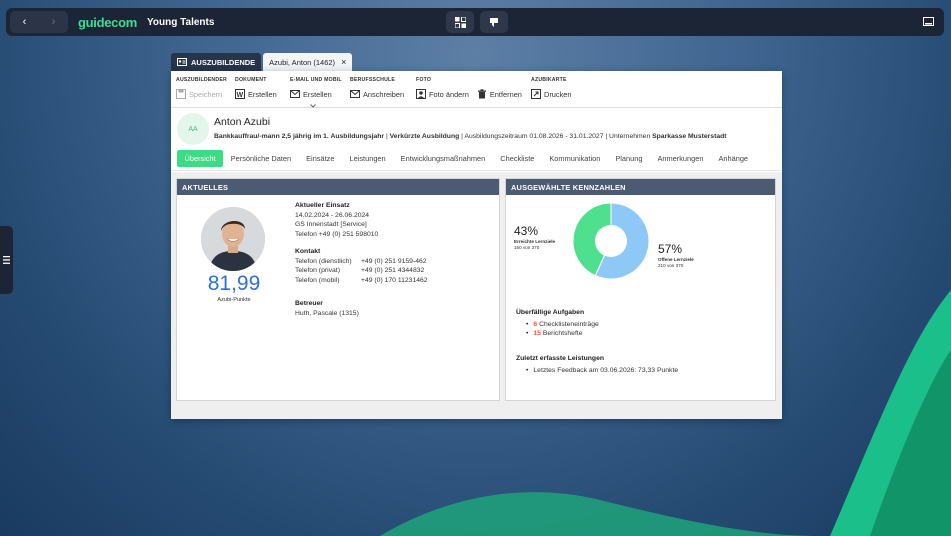 This screenshot has height=536, width=951. Describe the element at coordinates (323, 261) in the screenshot. I see `contact-label: Telefon (dienstlich)` at that location.